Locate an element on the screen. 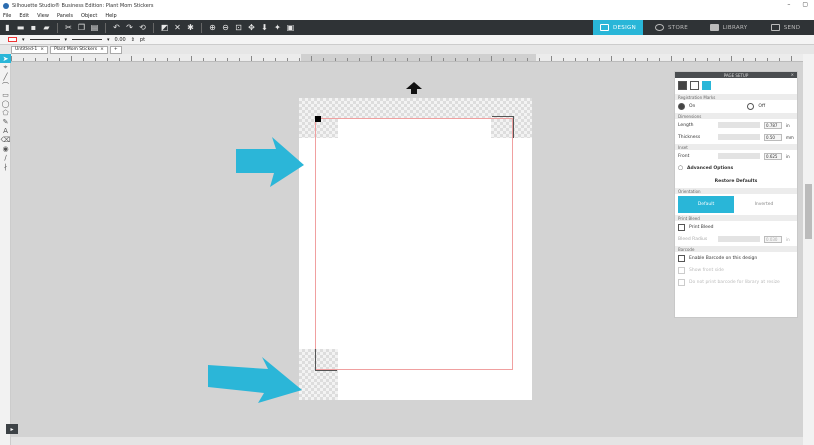  barcode-ex-checkbox is located at coordinates (681, 282).